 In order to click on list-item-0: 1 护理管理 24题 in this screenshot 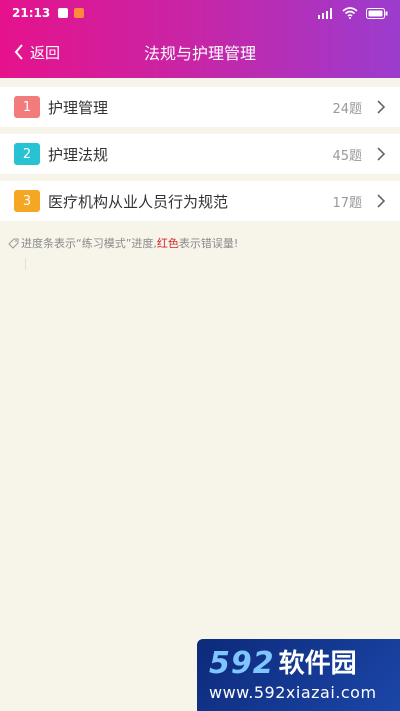, I will do `click(200, 107)`.